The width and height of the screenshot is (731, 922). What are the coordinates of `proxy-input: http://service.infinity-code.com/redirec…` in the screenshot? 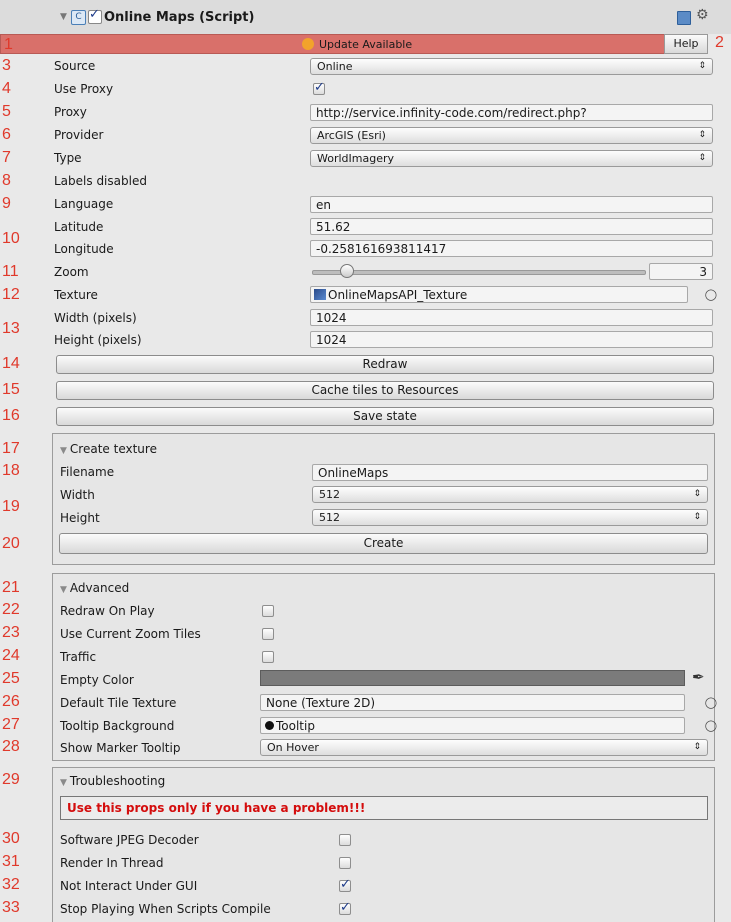 It's located at (511, 112).